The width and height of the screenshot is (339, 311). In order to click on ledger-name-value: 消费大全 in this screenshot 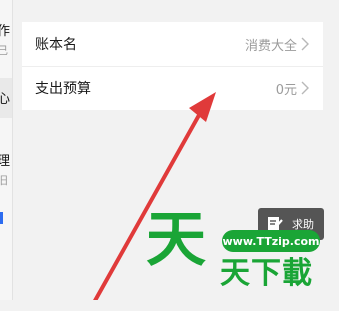, I will do `click(270, 46)`.